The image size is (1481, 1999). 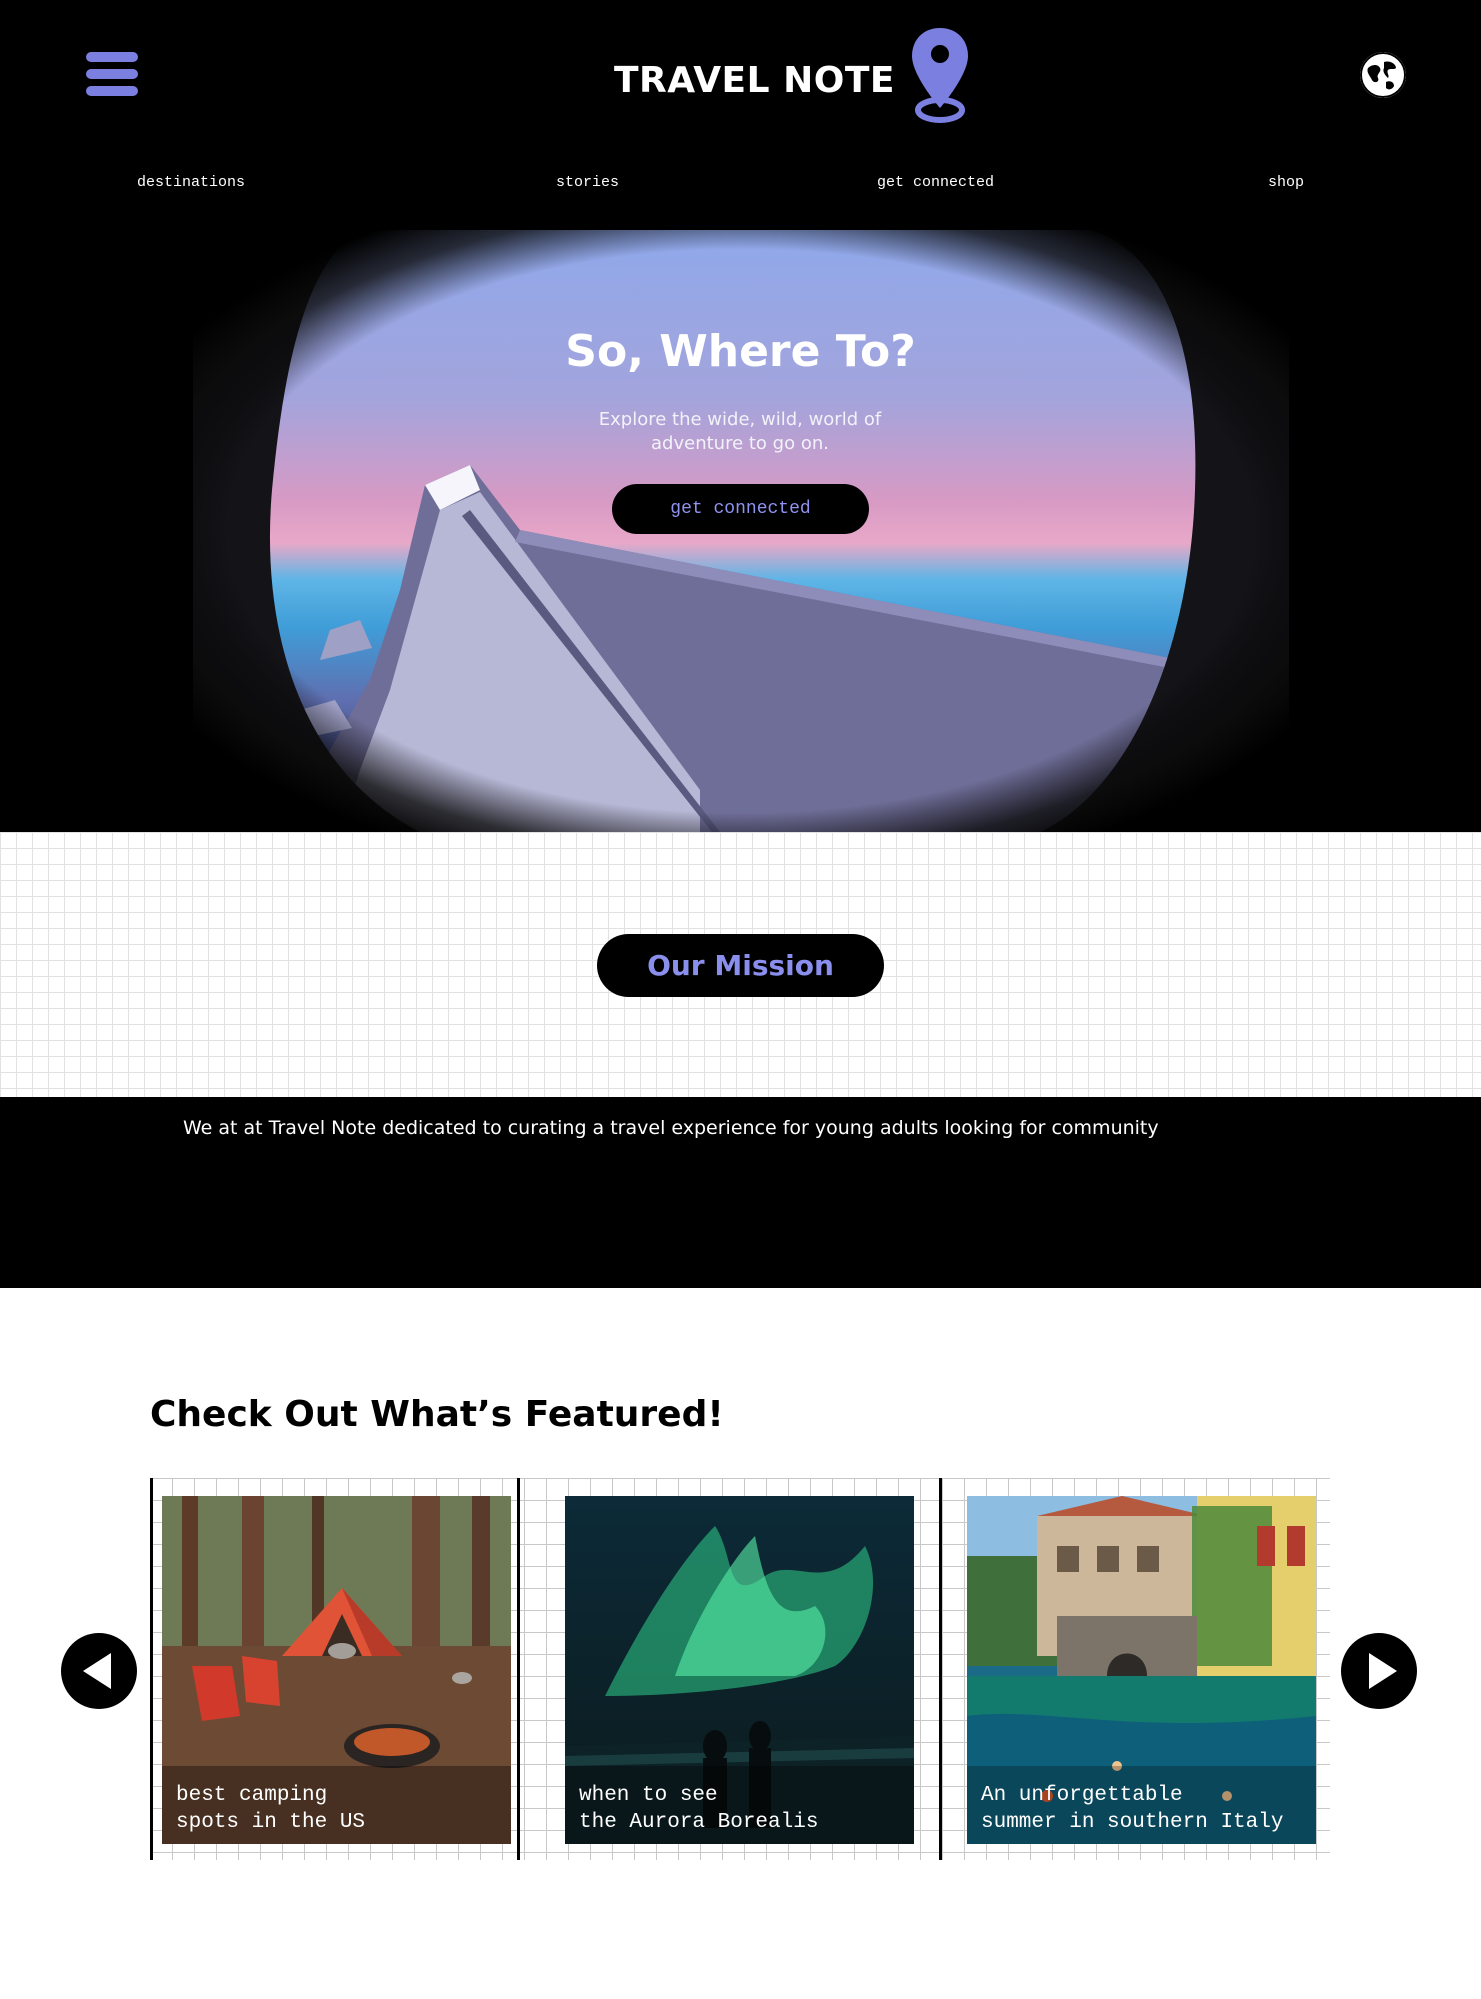 I want to click on brand-logo: TRAVEL NOTE, so click(x=792, y=74).